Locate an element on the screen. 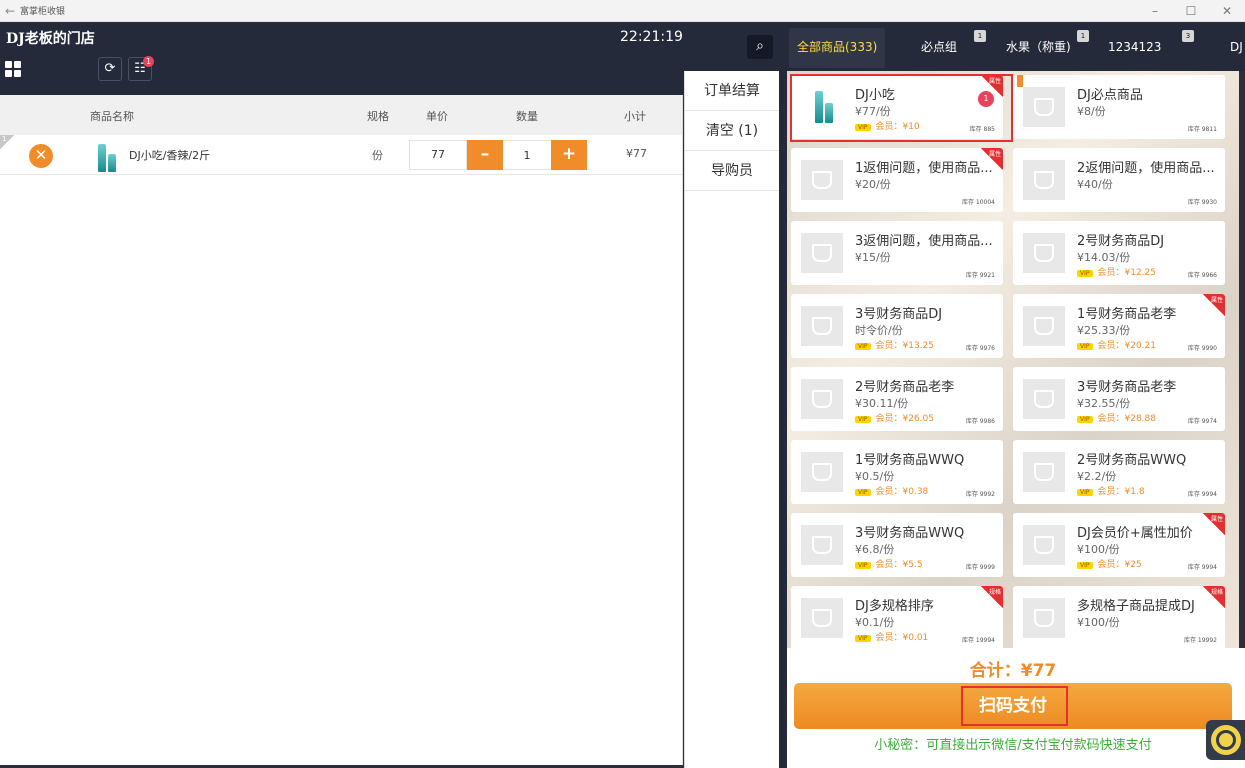 The width and height of the screenshot is (1245, 768). product-stock: 库存 19992 is located at coordinates (1200, 640).